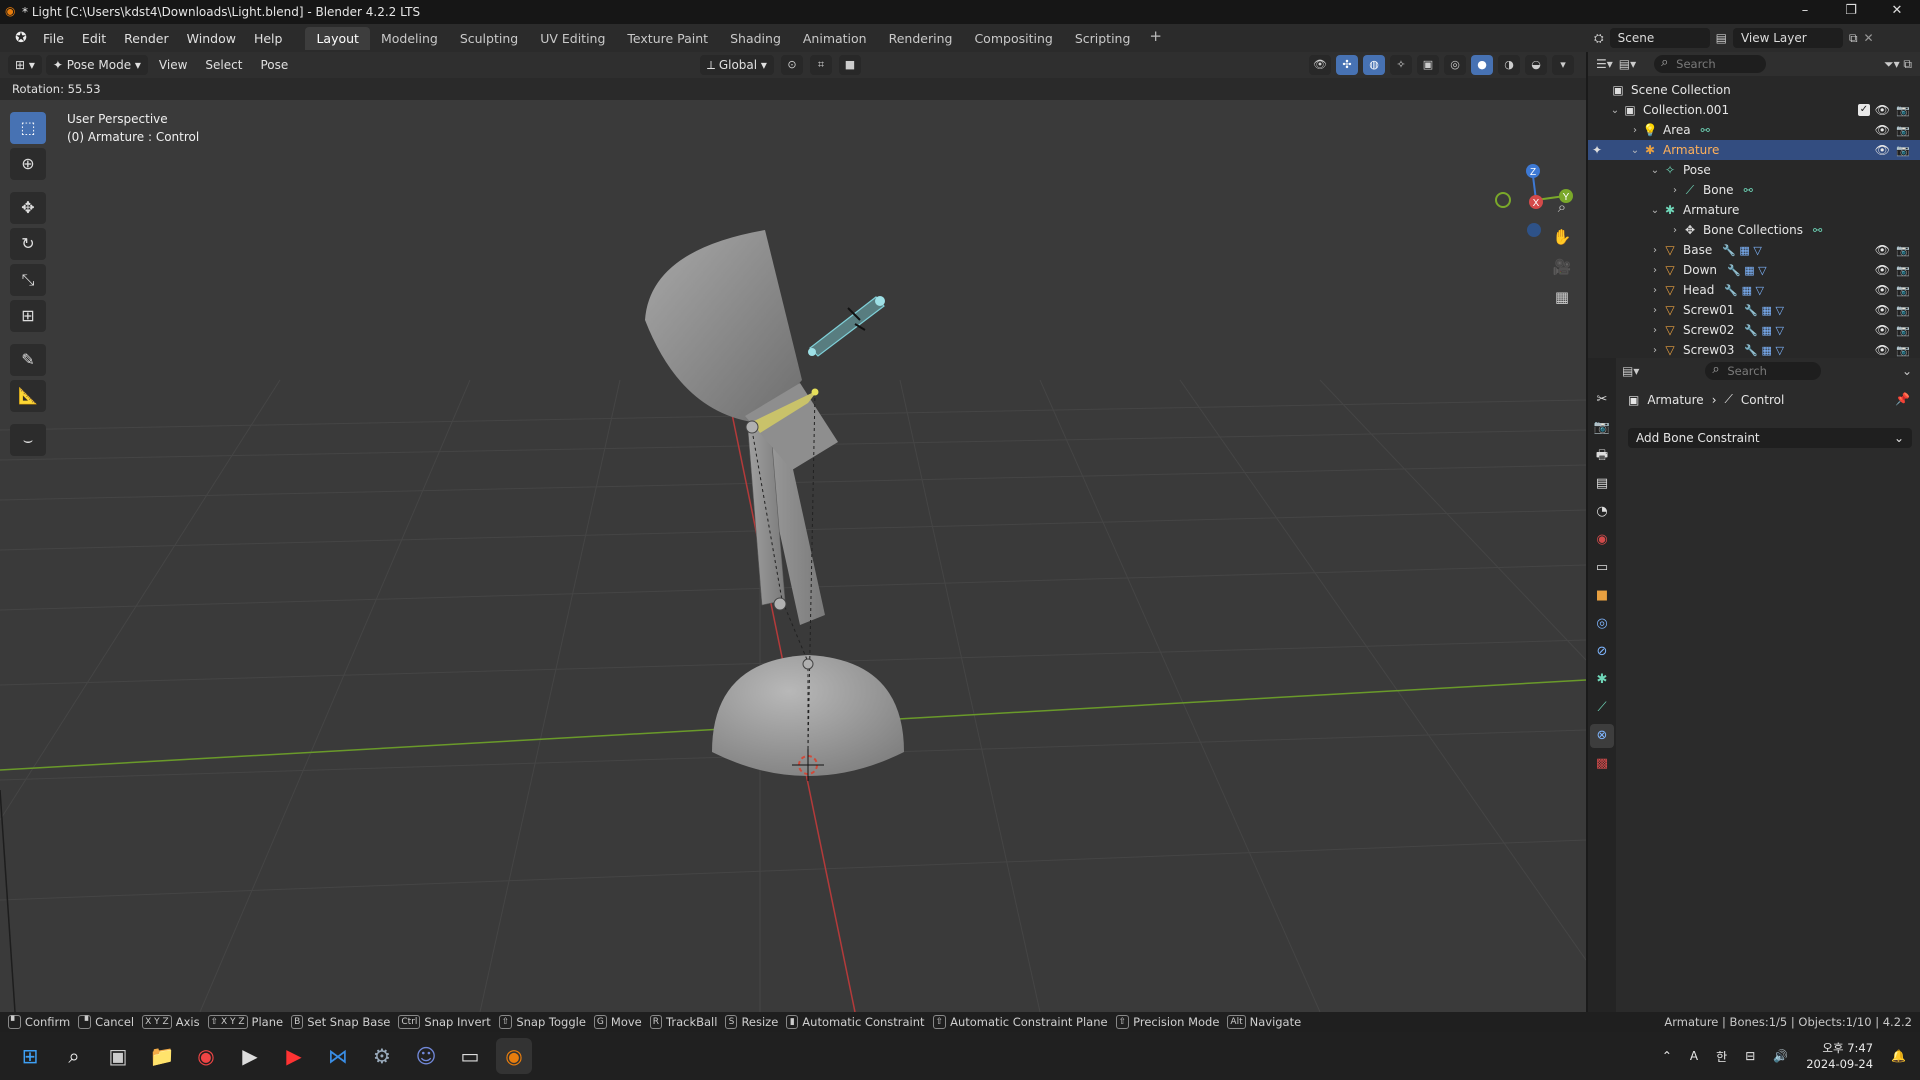 The width and height of the screenshot is (1920, 1080). What do you see at coordinates (1754, 310) in the screenshot?
I see `outliner-row: › ▽ Screw01 🔧 ▦ ▽ 👁 📷` at bounding box center [1754, 310].